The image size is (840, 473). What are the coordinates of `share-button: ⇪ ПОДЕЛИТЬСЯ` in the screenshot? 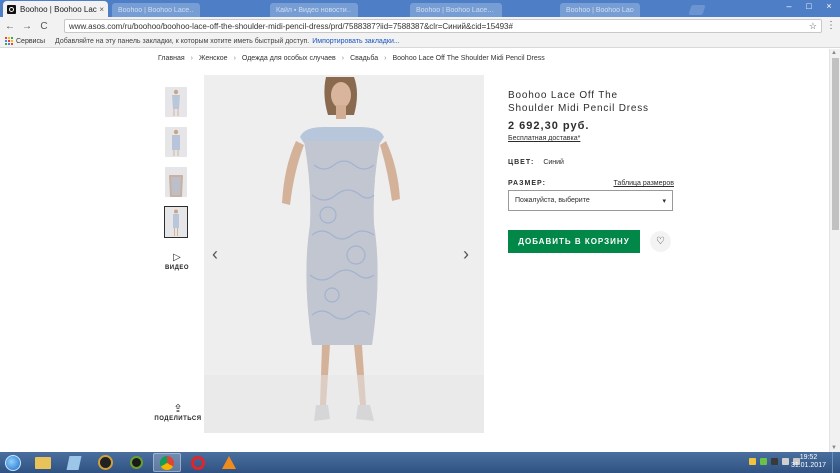 It's located at (178, 412).